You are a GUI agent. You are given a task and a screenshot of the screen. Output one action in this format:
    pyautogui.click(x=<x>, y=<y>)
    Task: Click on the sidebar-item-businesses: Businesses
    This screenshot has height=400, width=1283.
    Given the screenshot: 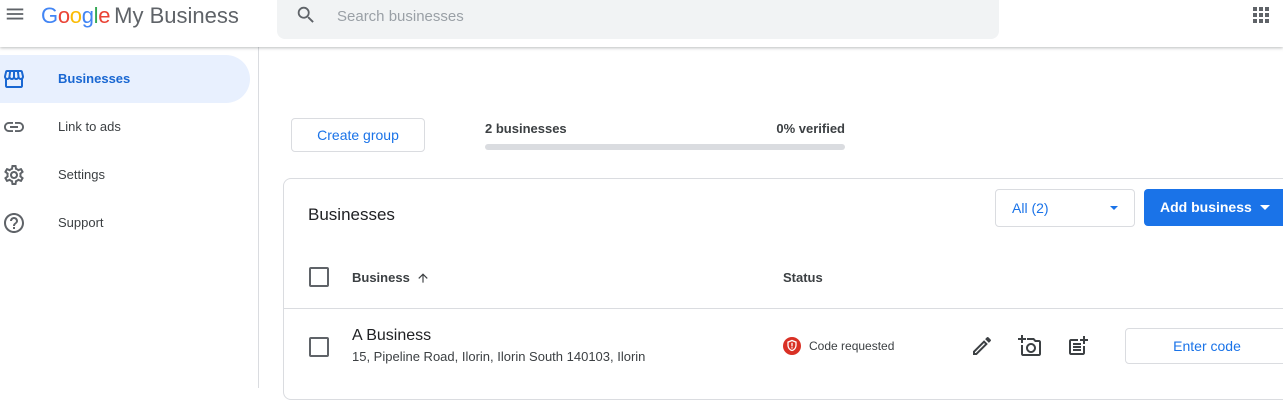 What is the action you would take?
    pyautogui.click(x=125, y=79)
    